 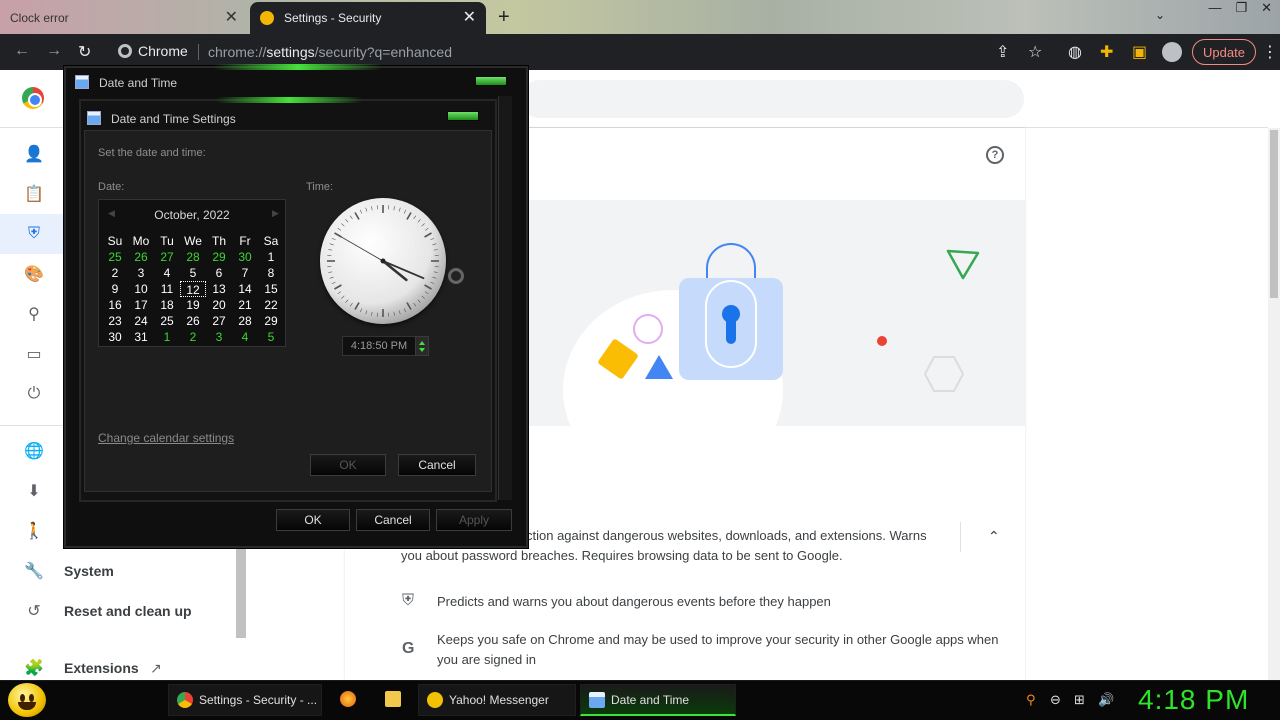 I want to click on page-scrollbar, so click(x=1274, y=404).